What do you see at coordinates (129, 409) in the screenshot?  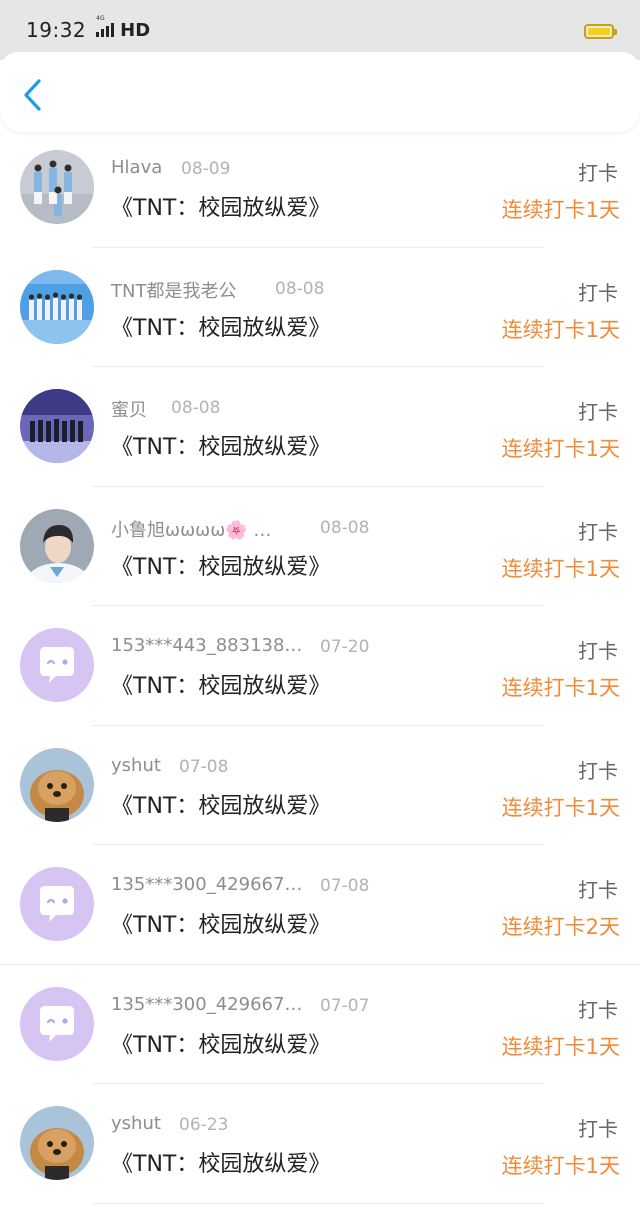 I see `user-name: 蜜贝` at bounding box center [129, 409].